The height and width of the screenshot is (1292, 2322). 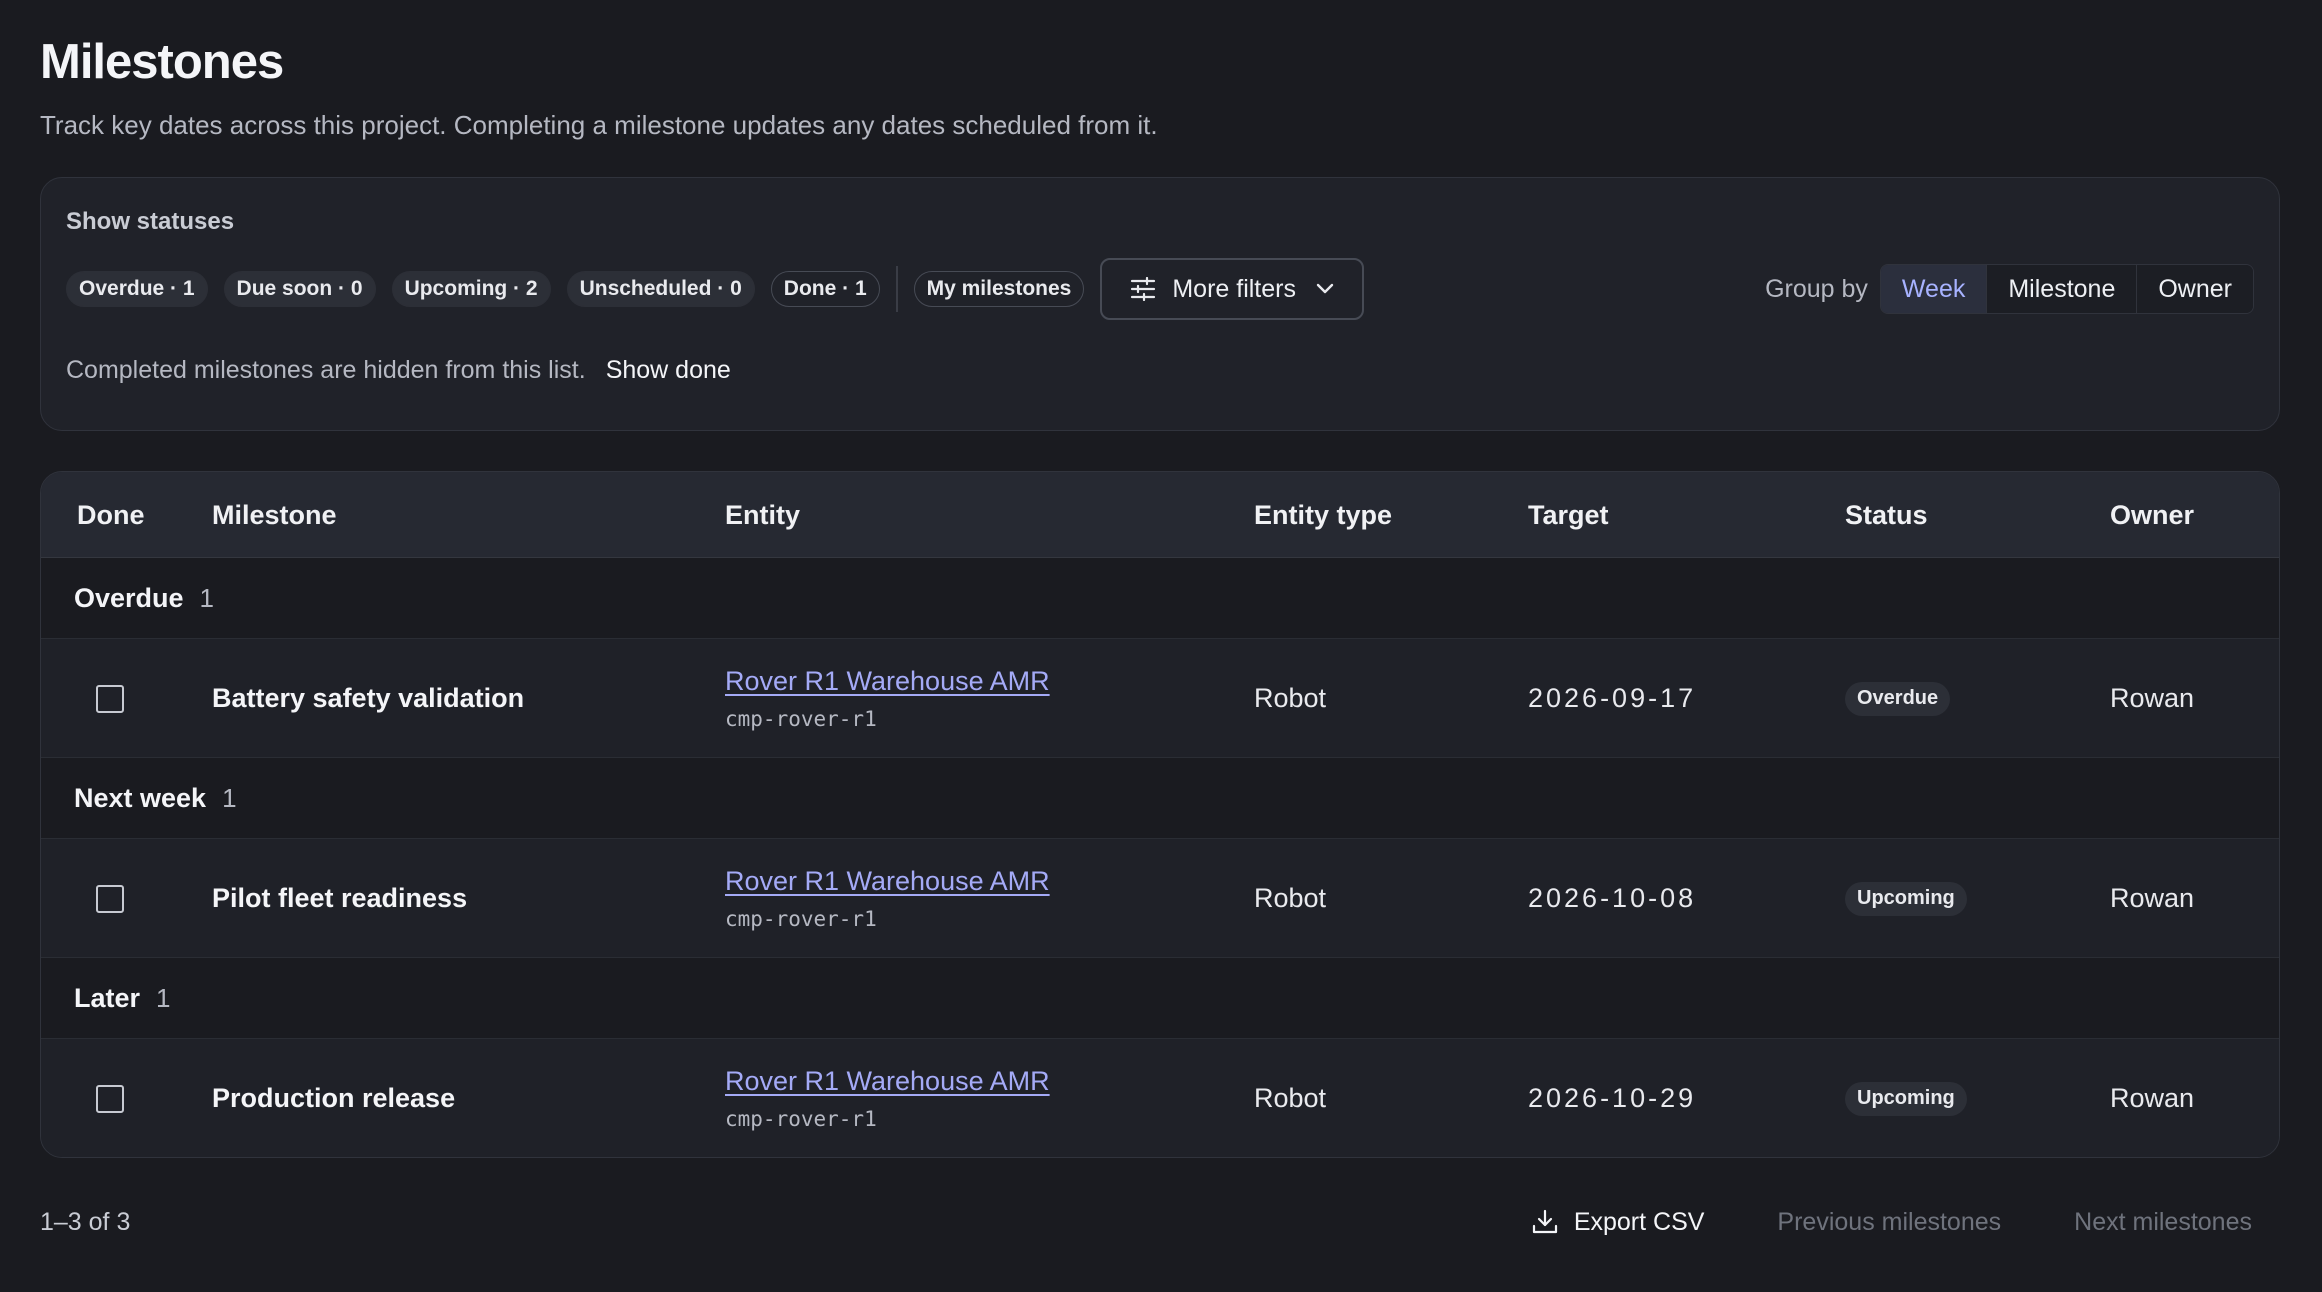 What do you see at coordinates (1143, 289) in the screenshot?
I see `sliders-icon` at bounding box center [1143, 289].